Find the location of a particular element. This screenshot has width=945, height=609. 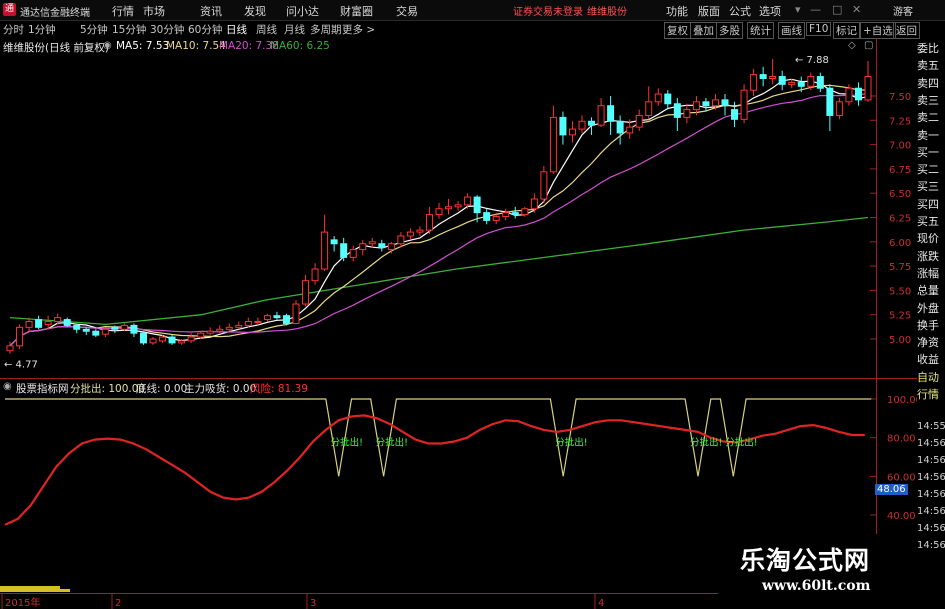

diamond-icon: ◇ is located at coordinates (852, 45).